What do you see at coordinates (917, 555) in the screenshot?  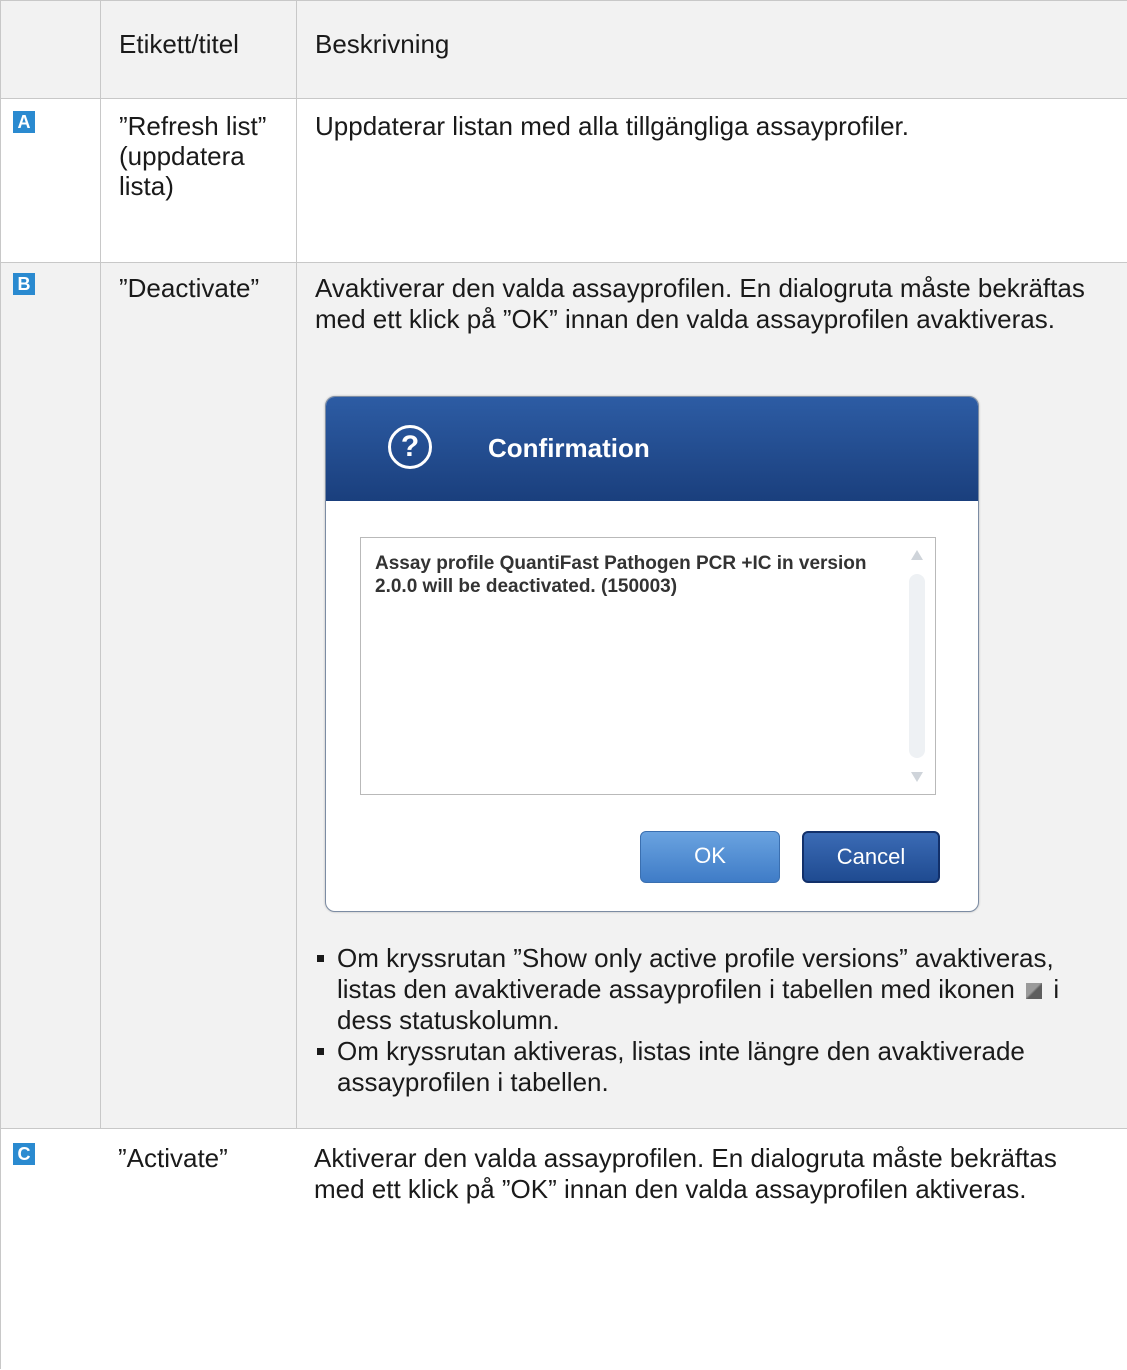 I see `scroll-up-arrow-icon` at bounding box center [917, 555].